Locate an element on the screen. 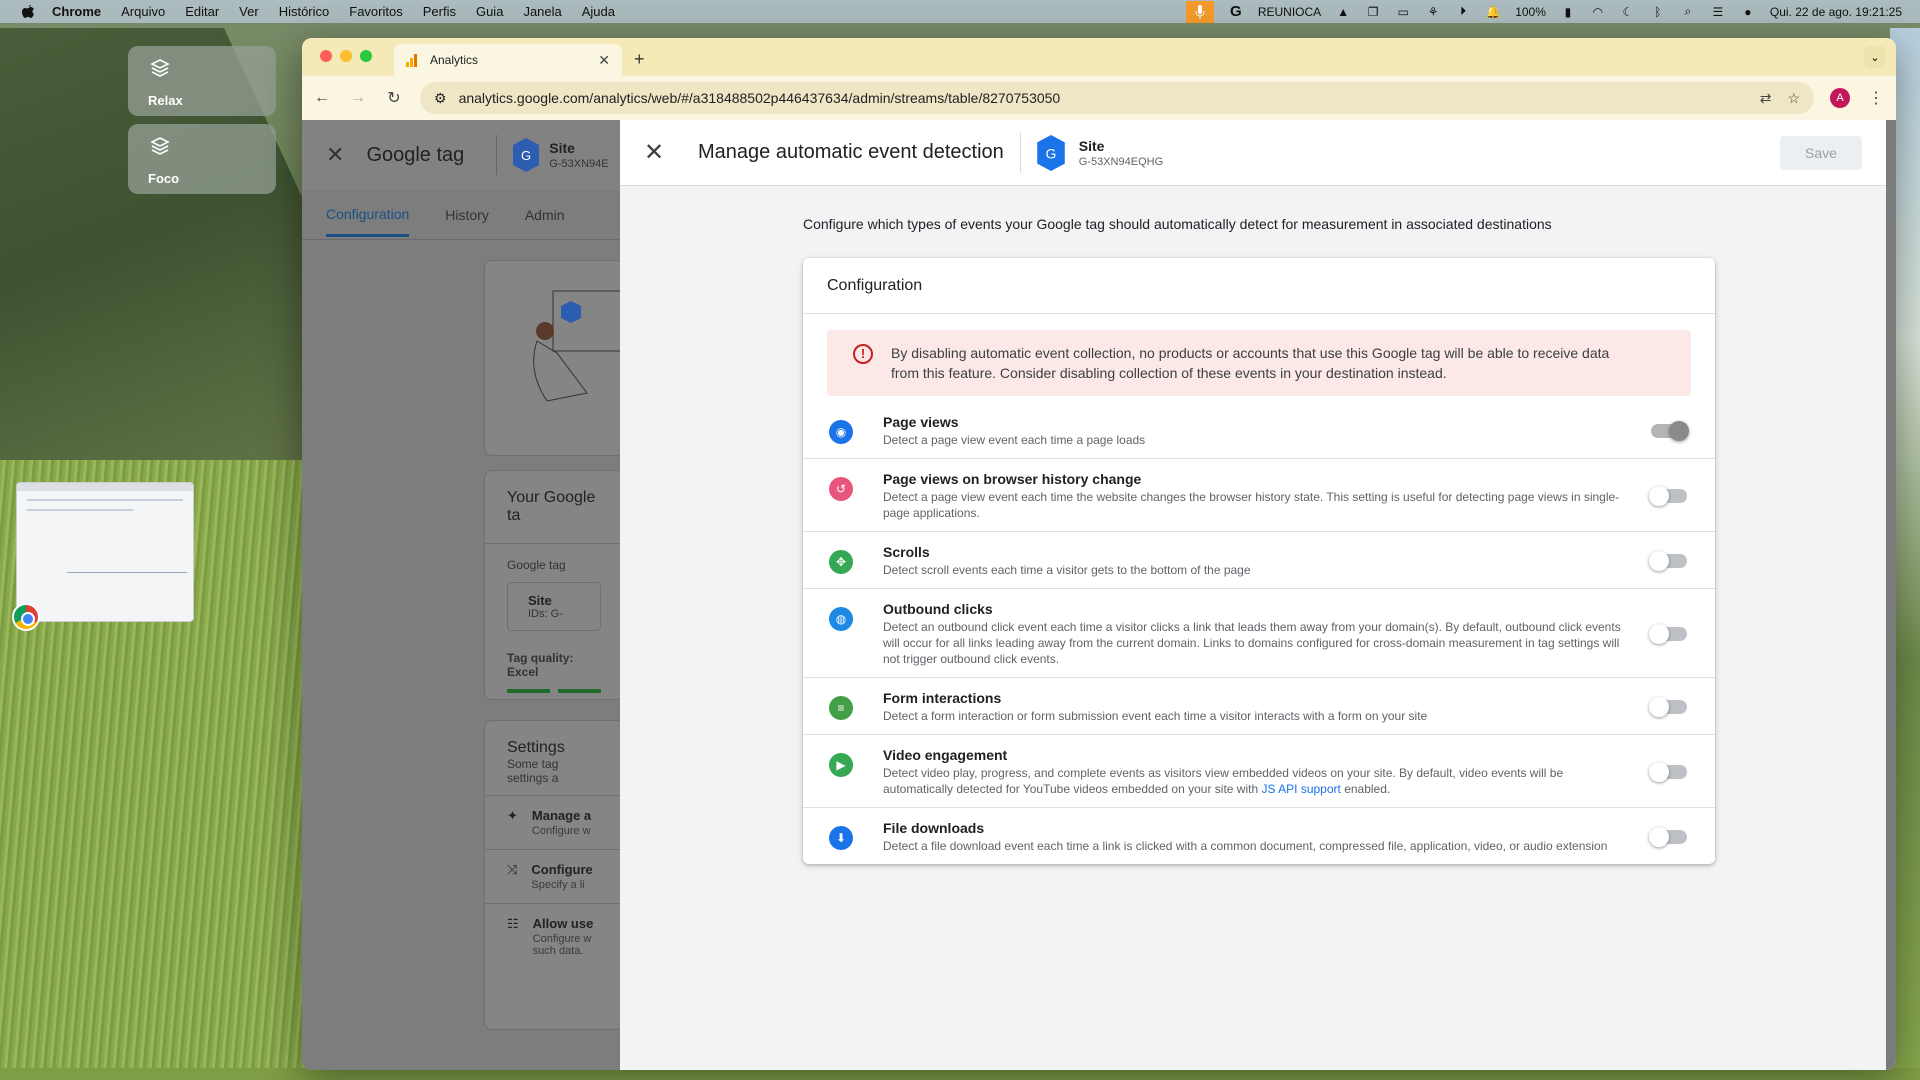  app-icon: ▲ is located at coordinates (1343, 12).